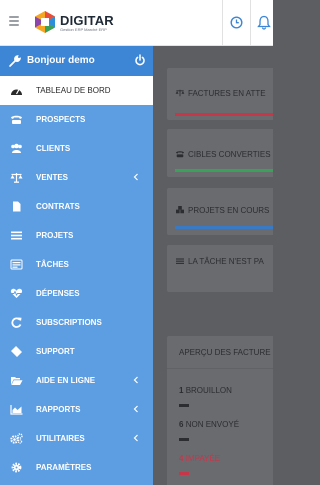  I want to click on sidebar-item-utilitaires: UTILITAIRES, so click(76, 438).